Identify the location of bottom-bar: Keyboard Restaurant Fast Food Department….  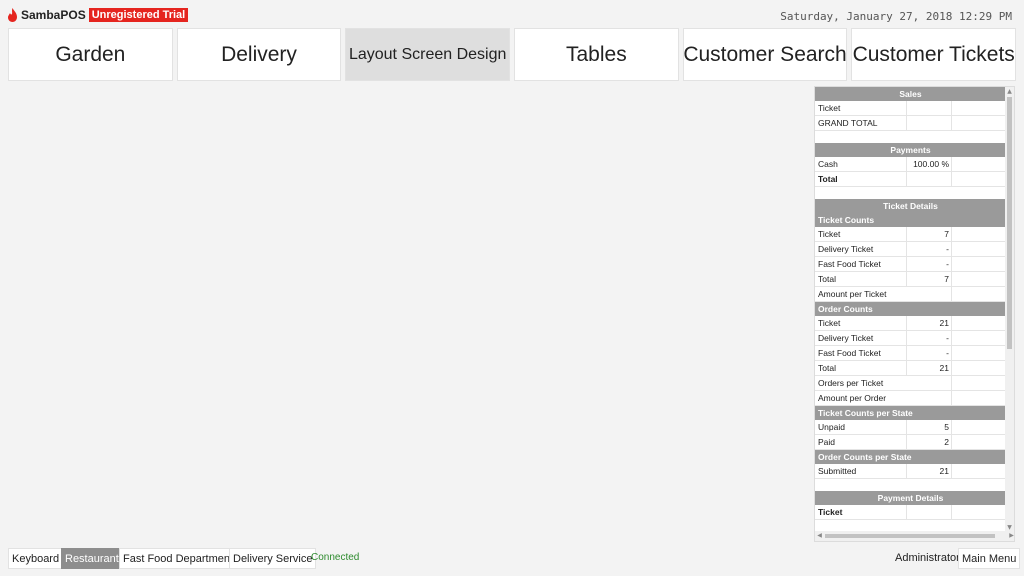
(512, 559).